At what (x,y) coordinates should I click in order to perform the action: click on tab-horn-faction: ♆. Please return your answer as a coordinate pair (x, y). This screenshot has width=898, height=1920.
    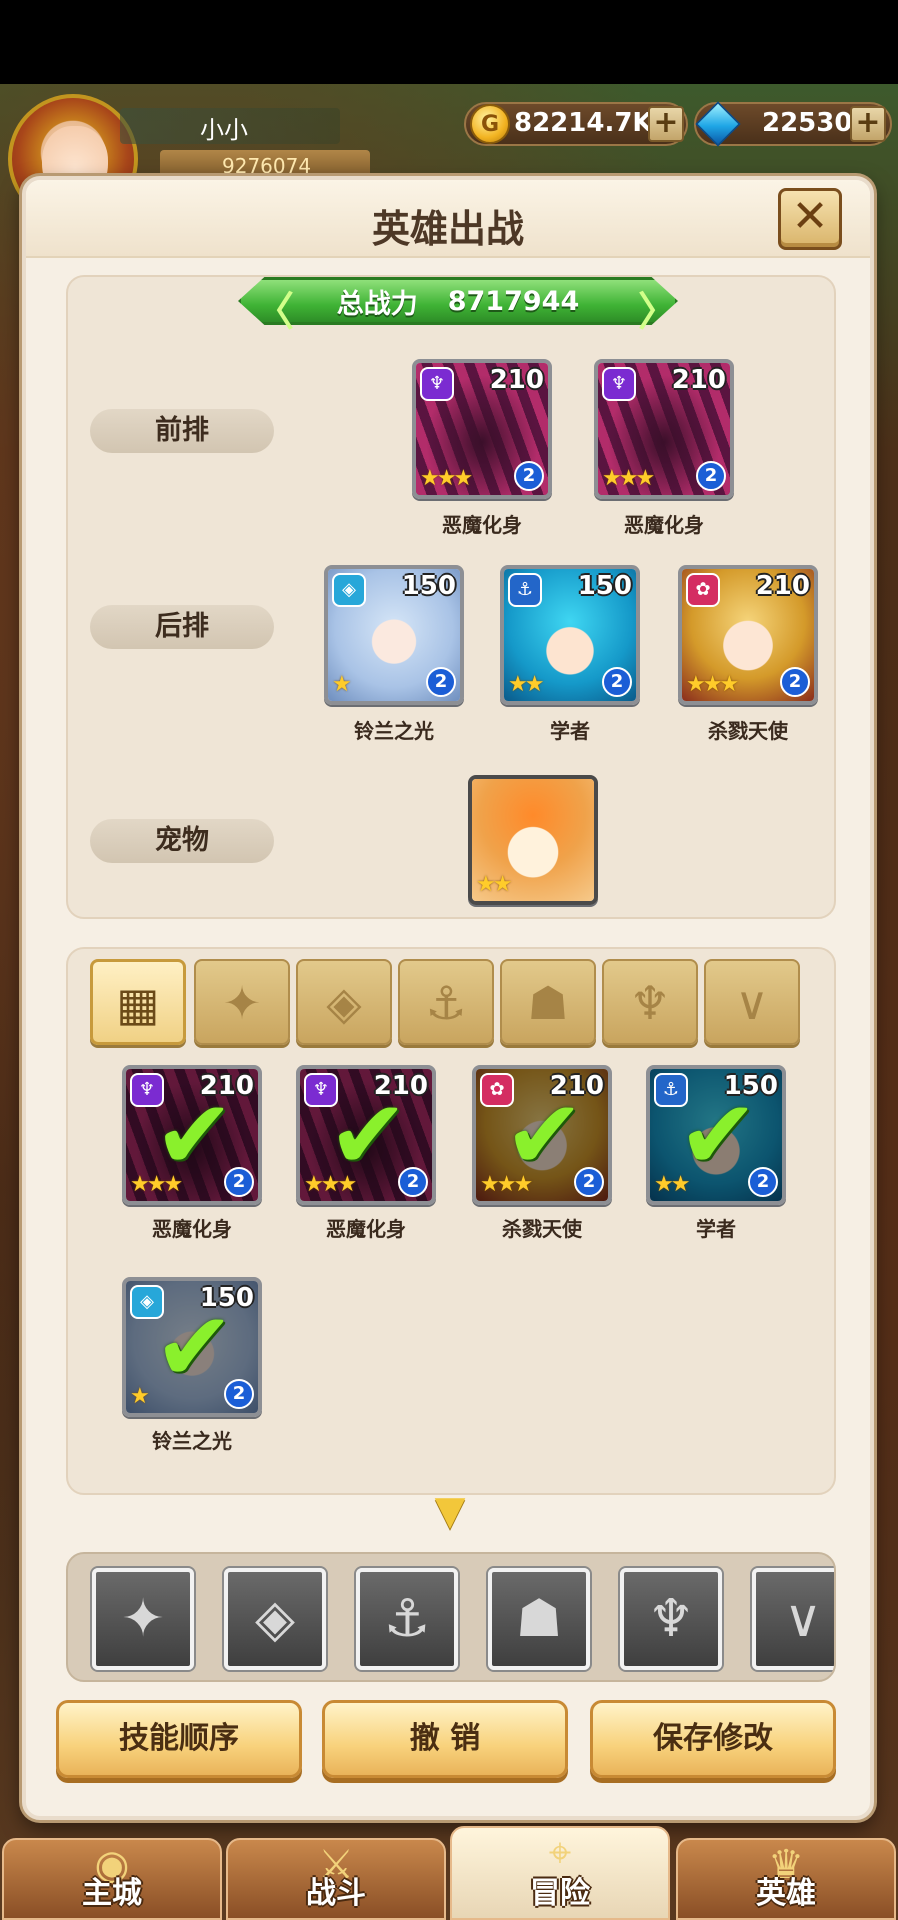
    Looking at the image, I should click on (650, 1002).